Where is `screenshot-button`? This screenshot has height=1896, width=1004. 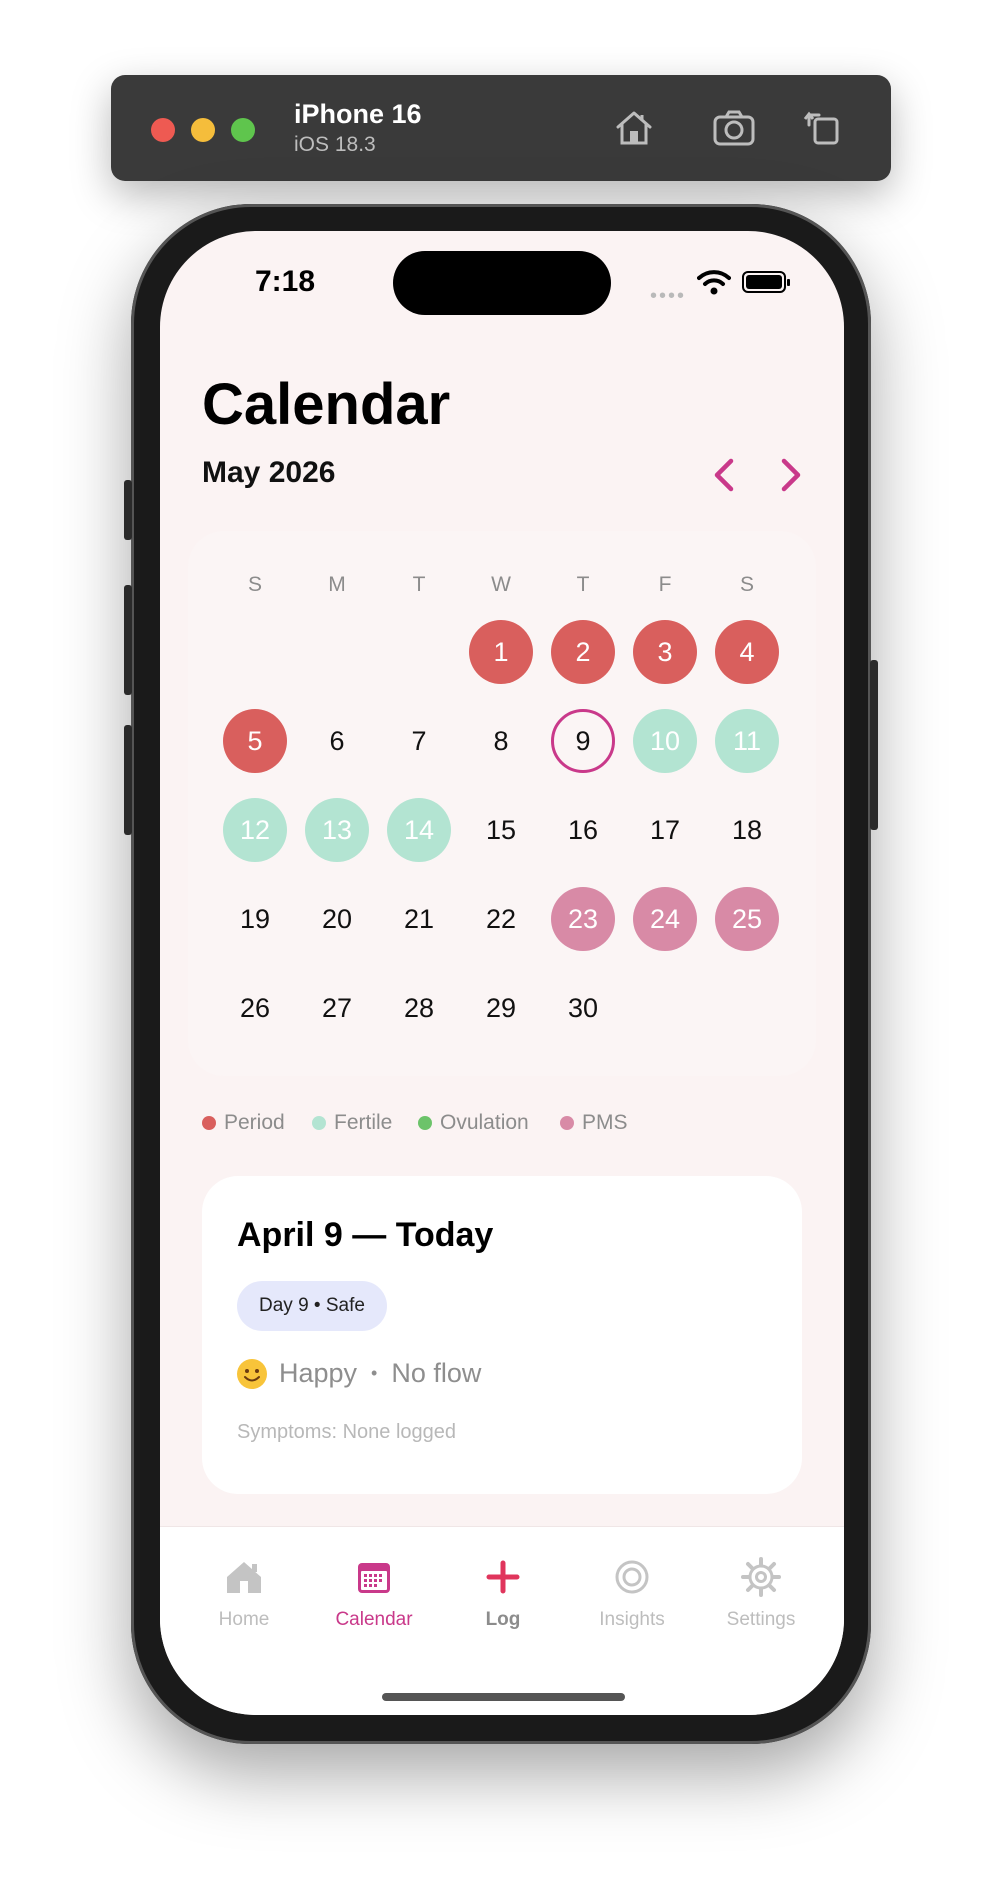
screenshot-button is located at coordinates (734, 128).